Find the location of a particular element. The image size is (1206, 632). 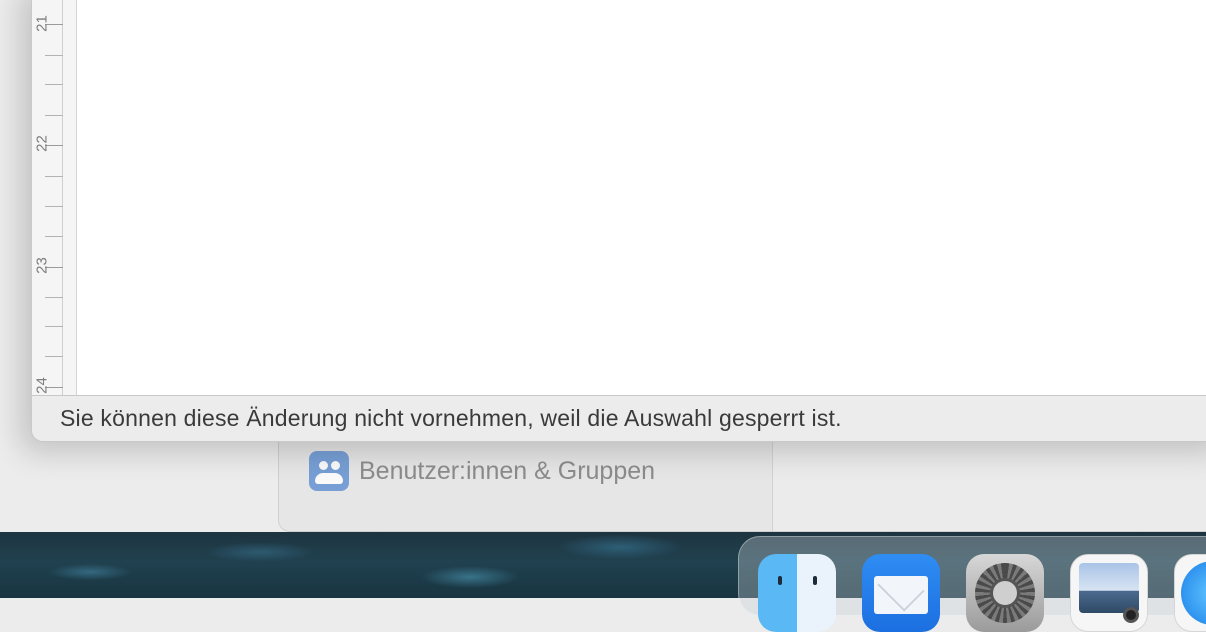

vertical-ruler: 21 22 23 24 is located at coordinates (54, 197).